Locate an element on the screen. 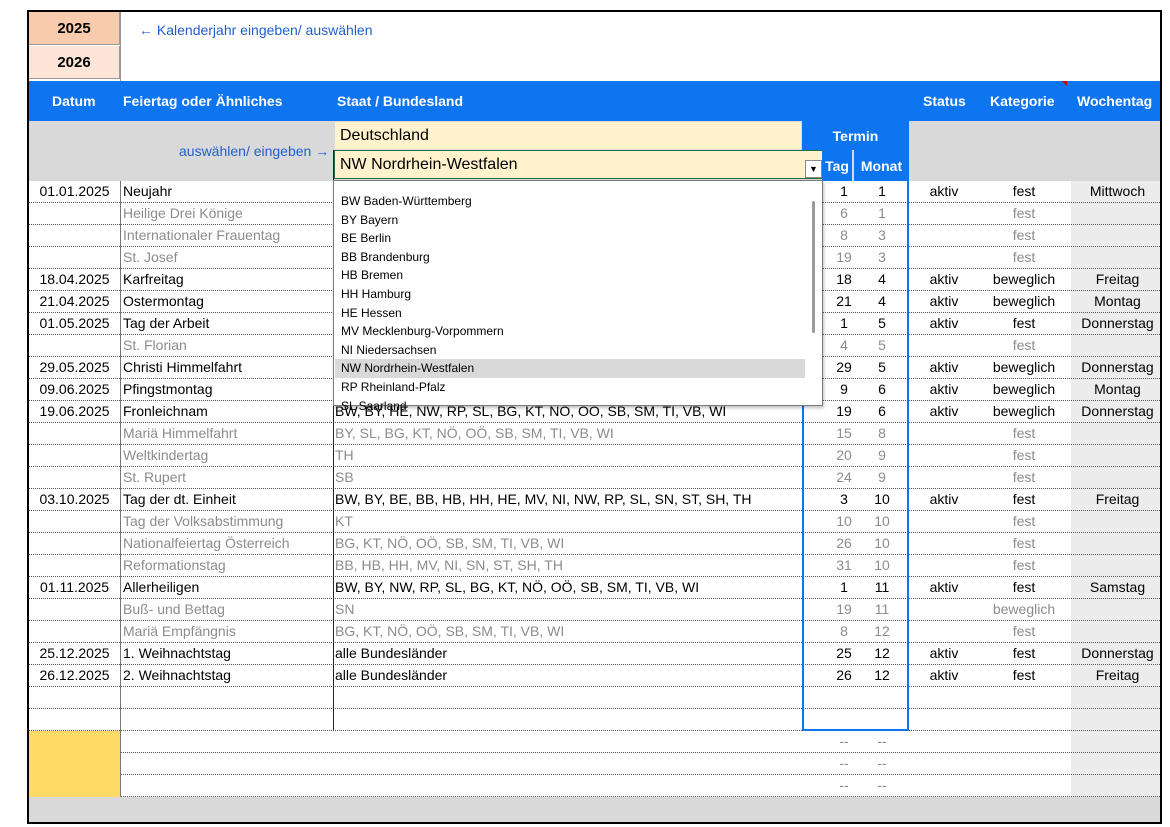  cell-tag: -- is located at coordinates (844, 786).